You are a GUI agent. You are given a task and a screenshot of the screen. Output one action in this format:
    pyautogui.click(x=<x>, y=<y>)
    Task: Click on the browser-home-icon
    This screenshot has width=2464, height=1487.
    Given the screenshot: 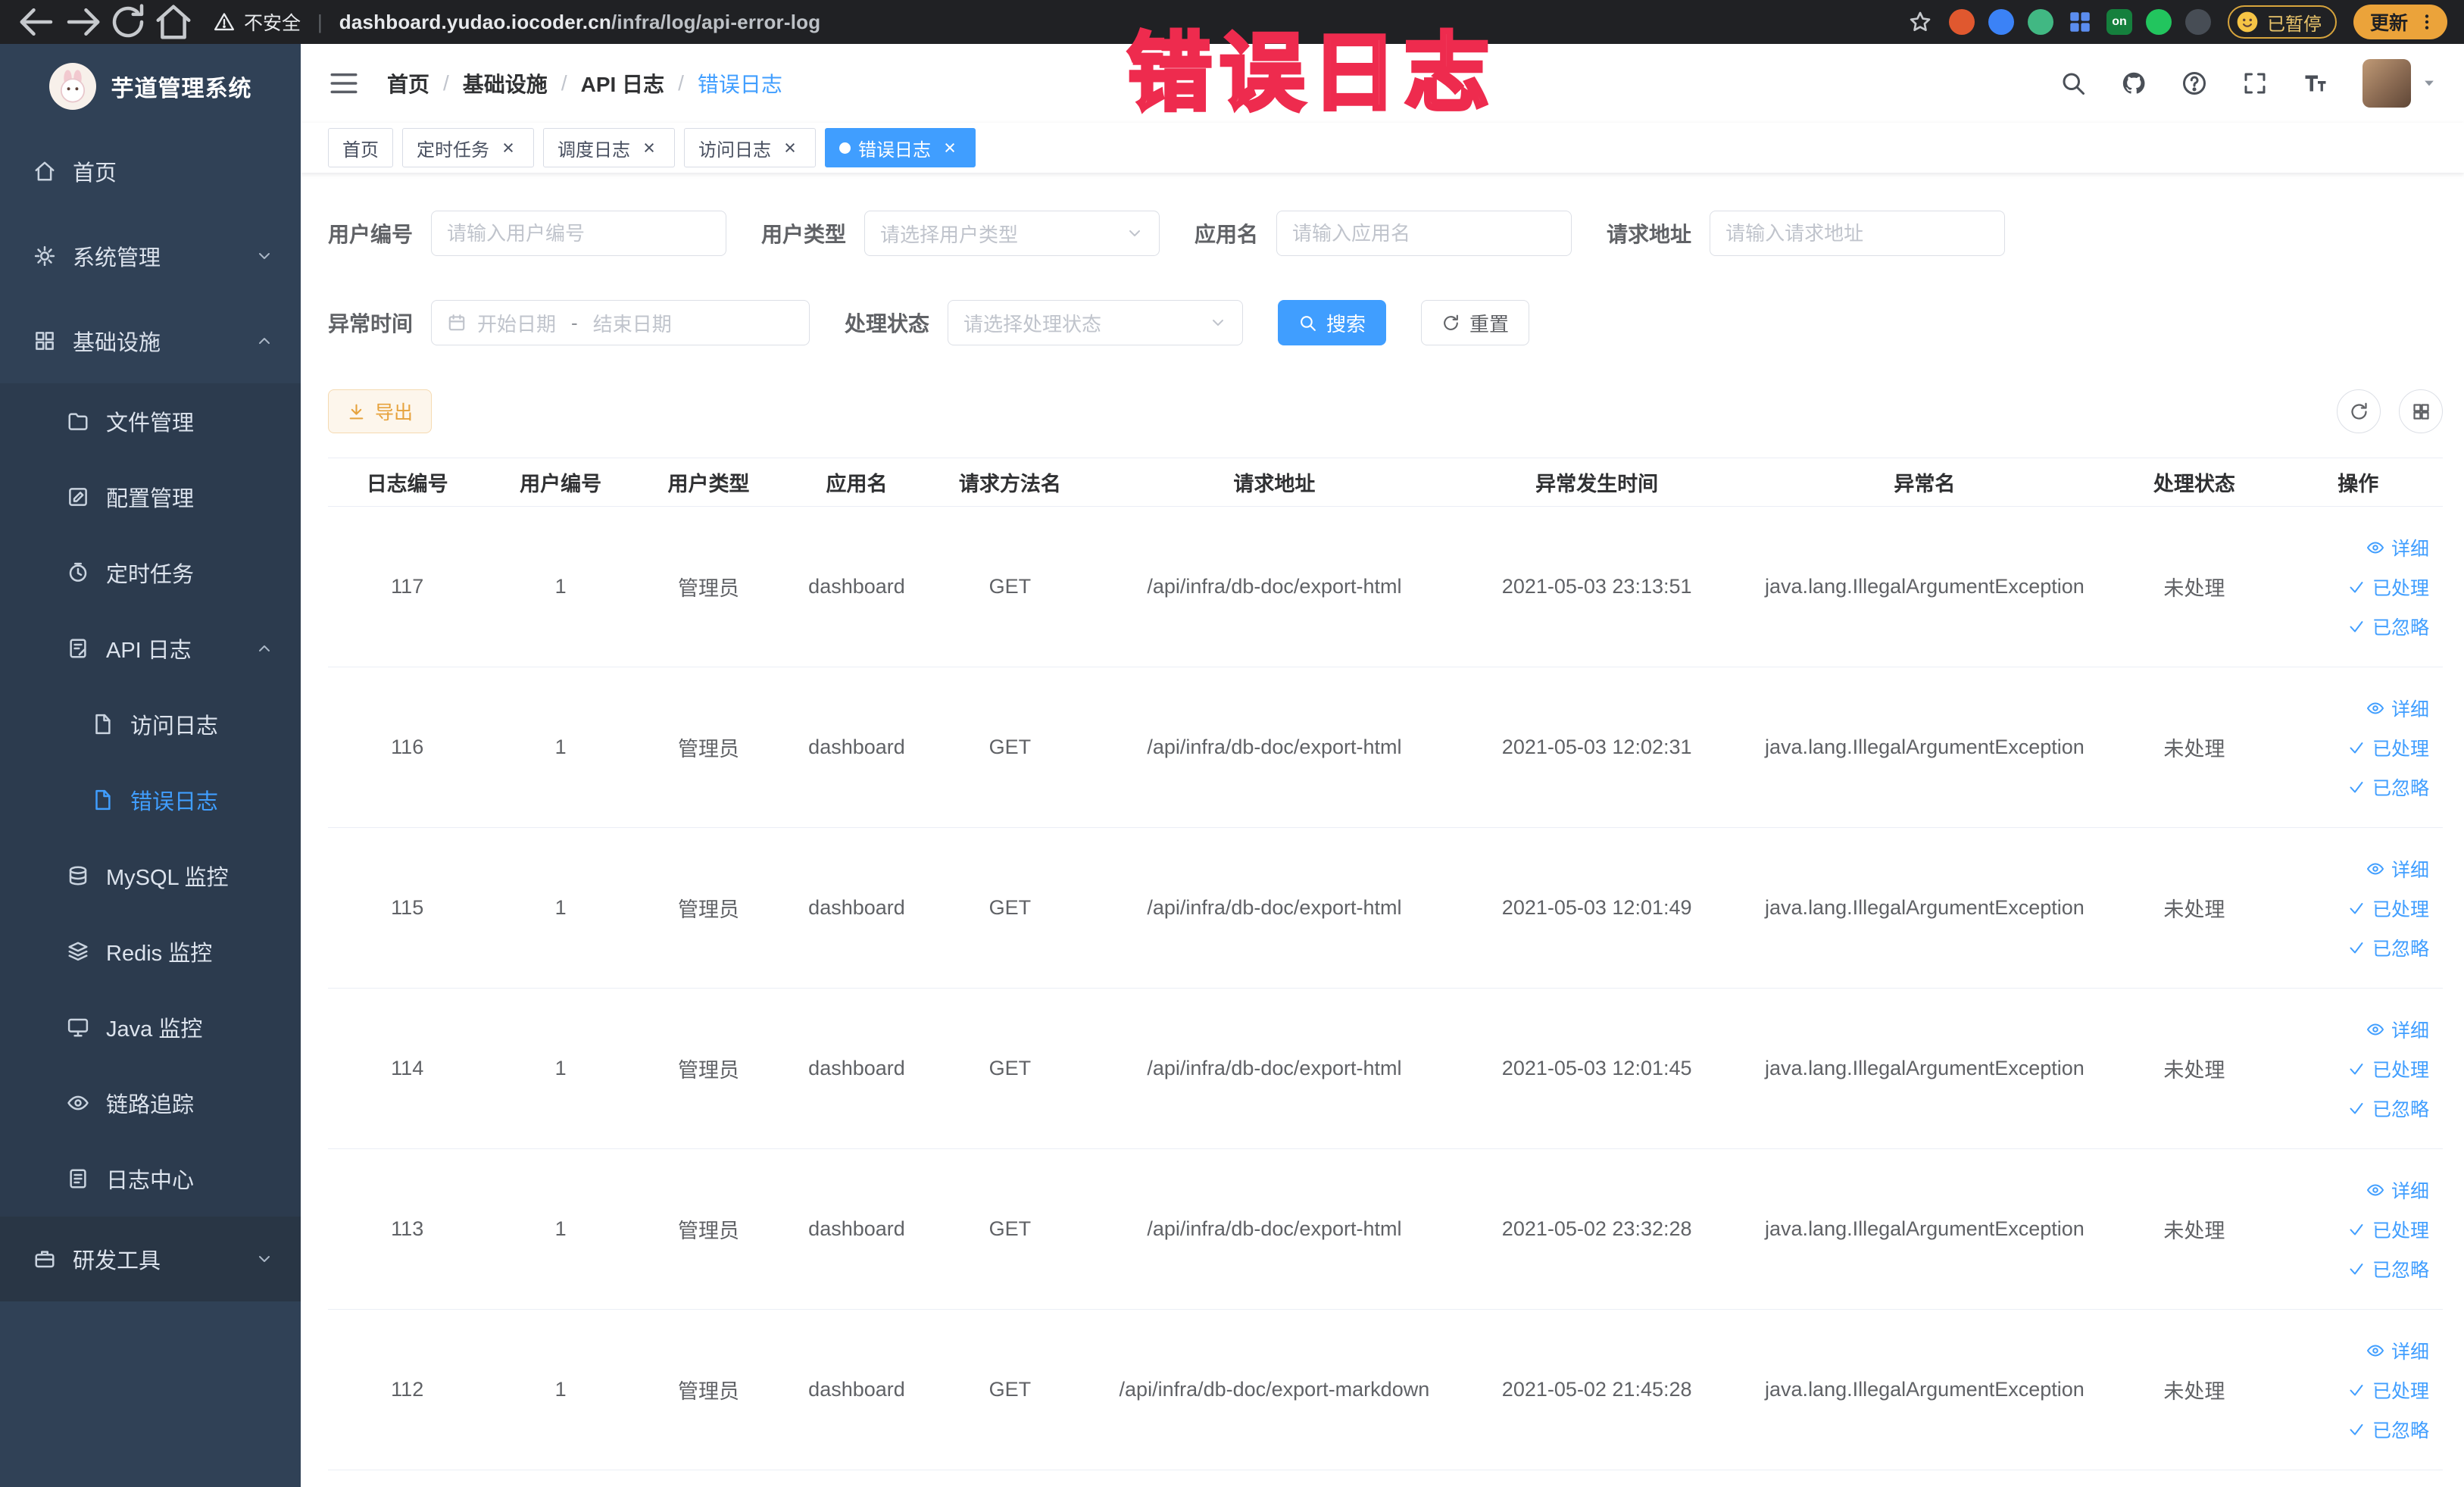 What is the action you would take?
    pyautogui.click(x=173, y=22)
    